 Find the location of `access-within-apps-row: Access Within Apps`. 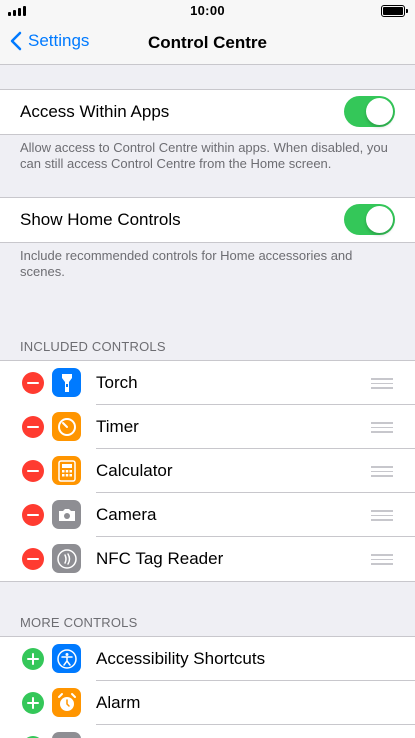

access-within-apps-row: Access Within Apps is located at coordinates (207, 112).